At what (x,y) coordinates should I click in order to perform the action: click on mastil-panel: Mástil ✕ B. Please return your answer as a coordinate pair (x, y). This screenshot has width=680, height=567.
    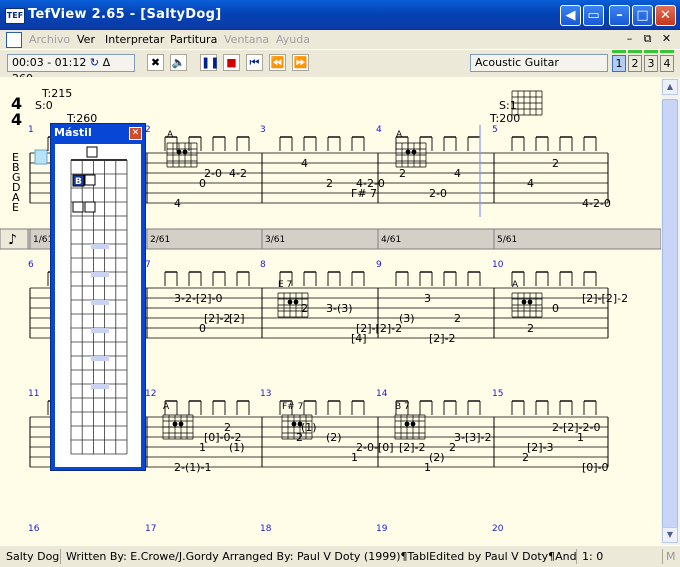
    Looking at the image, I should click on (98, 297).